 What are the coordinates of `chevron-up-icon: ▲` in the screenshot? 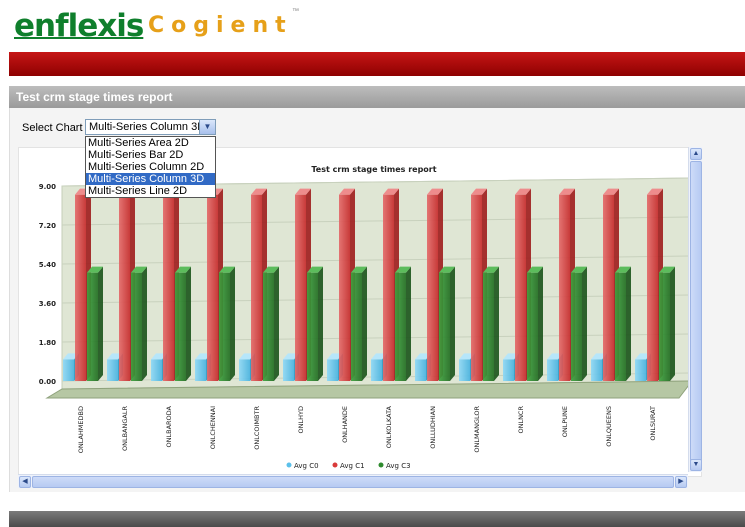 It's located at (696, 154).